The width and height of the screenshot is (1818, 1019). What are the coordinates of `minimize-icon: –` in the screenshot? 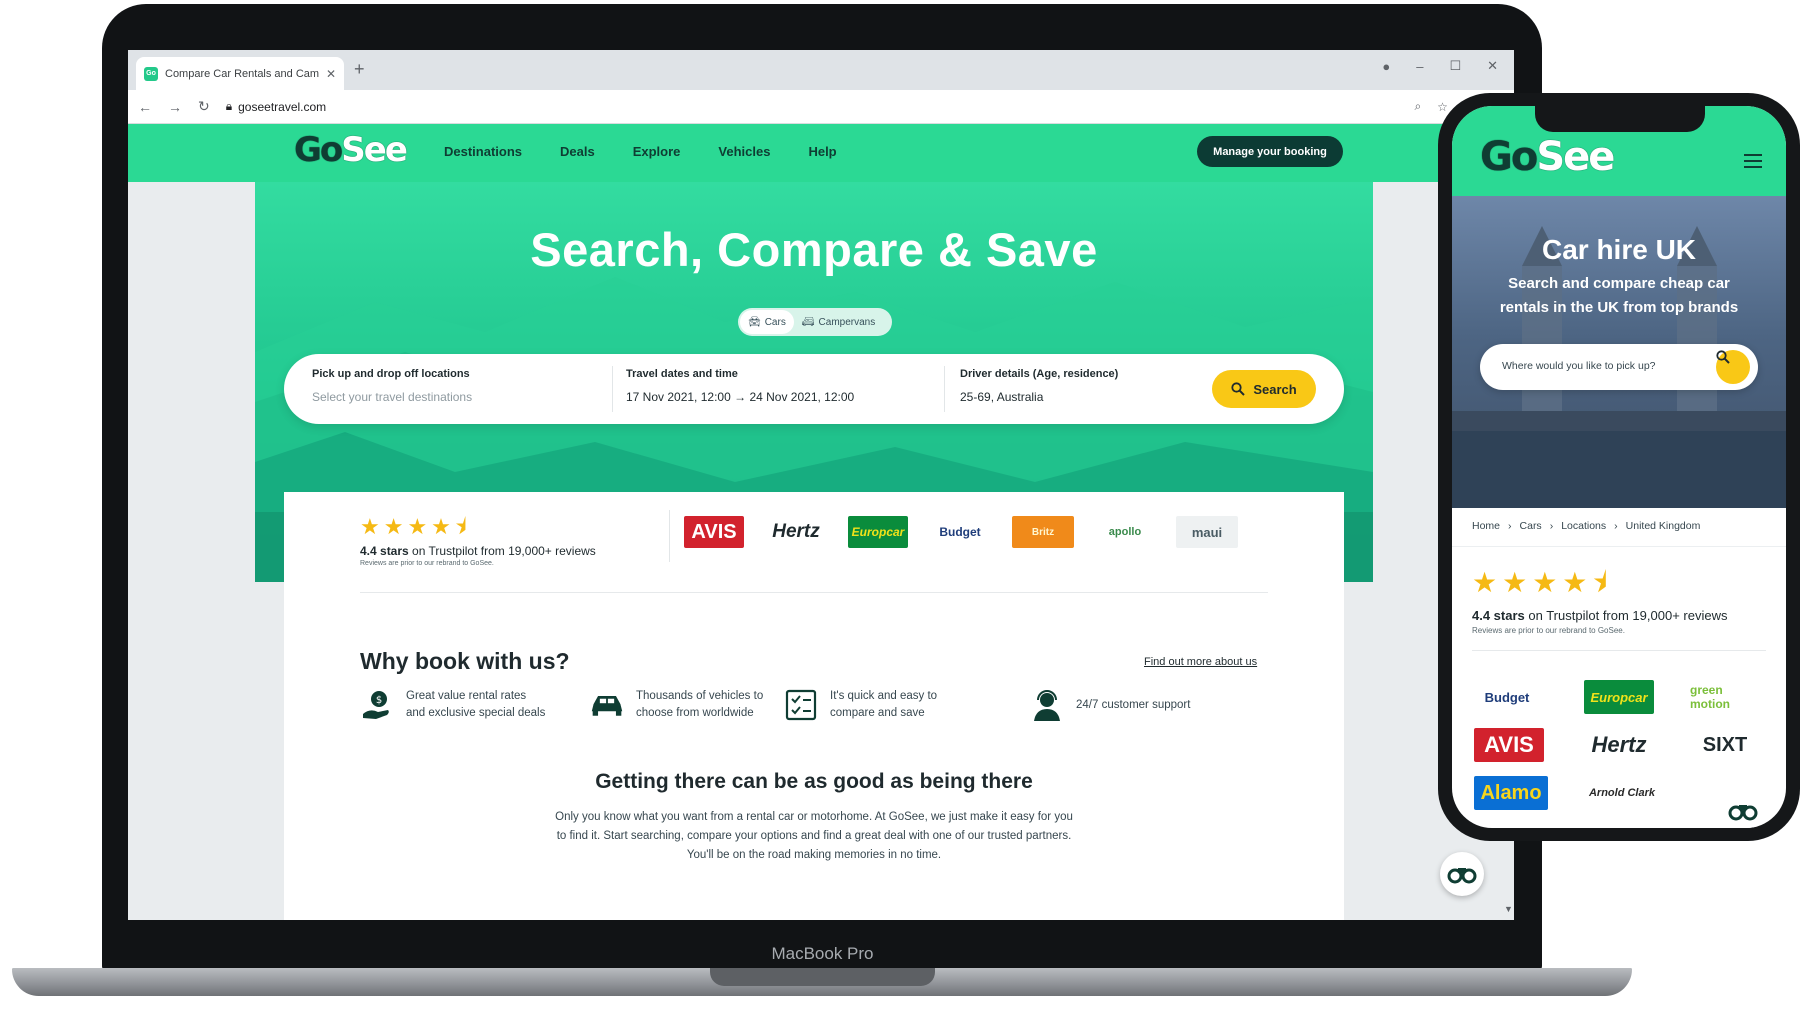 It's located at (1419, 66).